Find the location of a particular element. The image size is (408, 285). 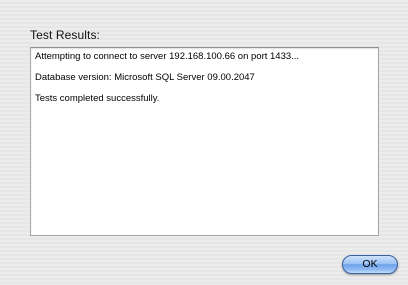

ok-button: OK is located at coordinates (370, 264).